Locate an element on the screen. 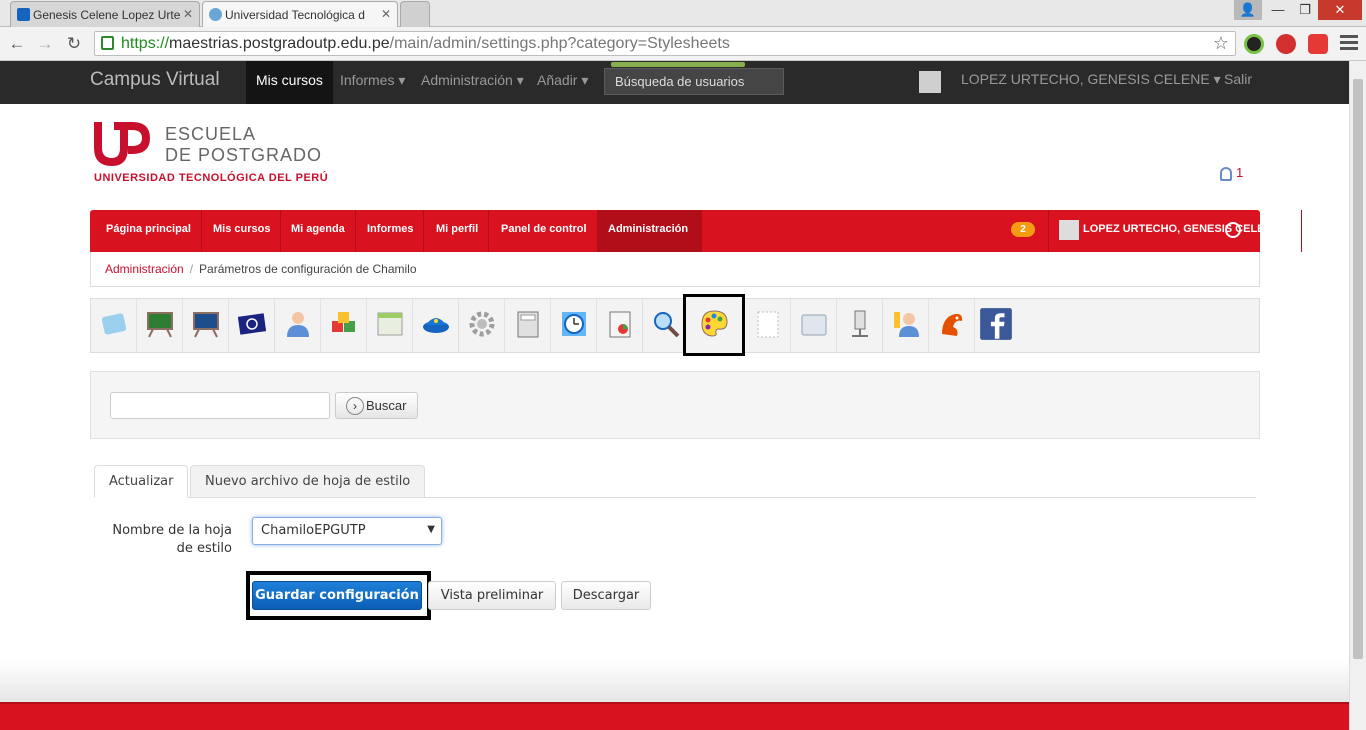 The image size is (1366, 730). browser-menu-icon is located at coordinates (1349, 44).